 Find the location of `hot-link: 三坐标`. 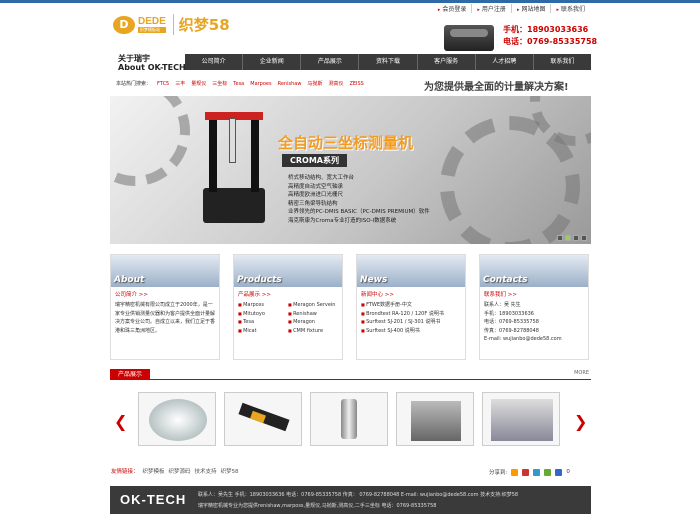

hot-link: 三坐标 is located at coordinates (219, 83).